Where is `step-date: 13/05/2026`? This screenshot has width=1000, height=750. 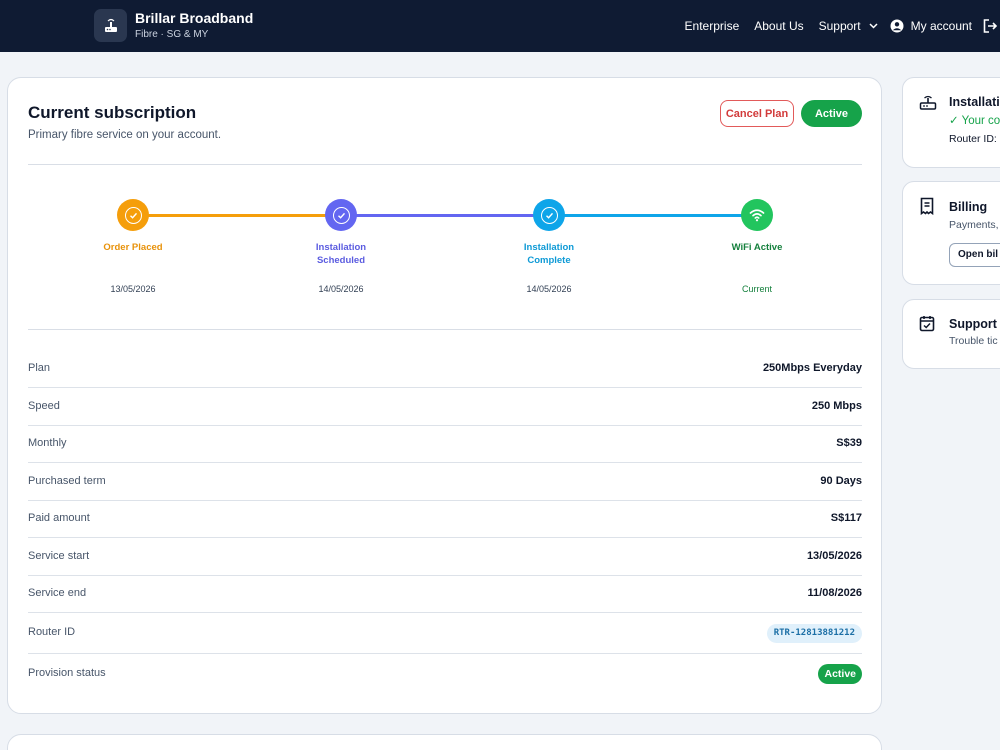
step-date: 13/05/2026 is located at coordinates (133, 289).